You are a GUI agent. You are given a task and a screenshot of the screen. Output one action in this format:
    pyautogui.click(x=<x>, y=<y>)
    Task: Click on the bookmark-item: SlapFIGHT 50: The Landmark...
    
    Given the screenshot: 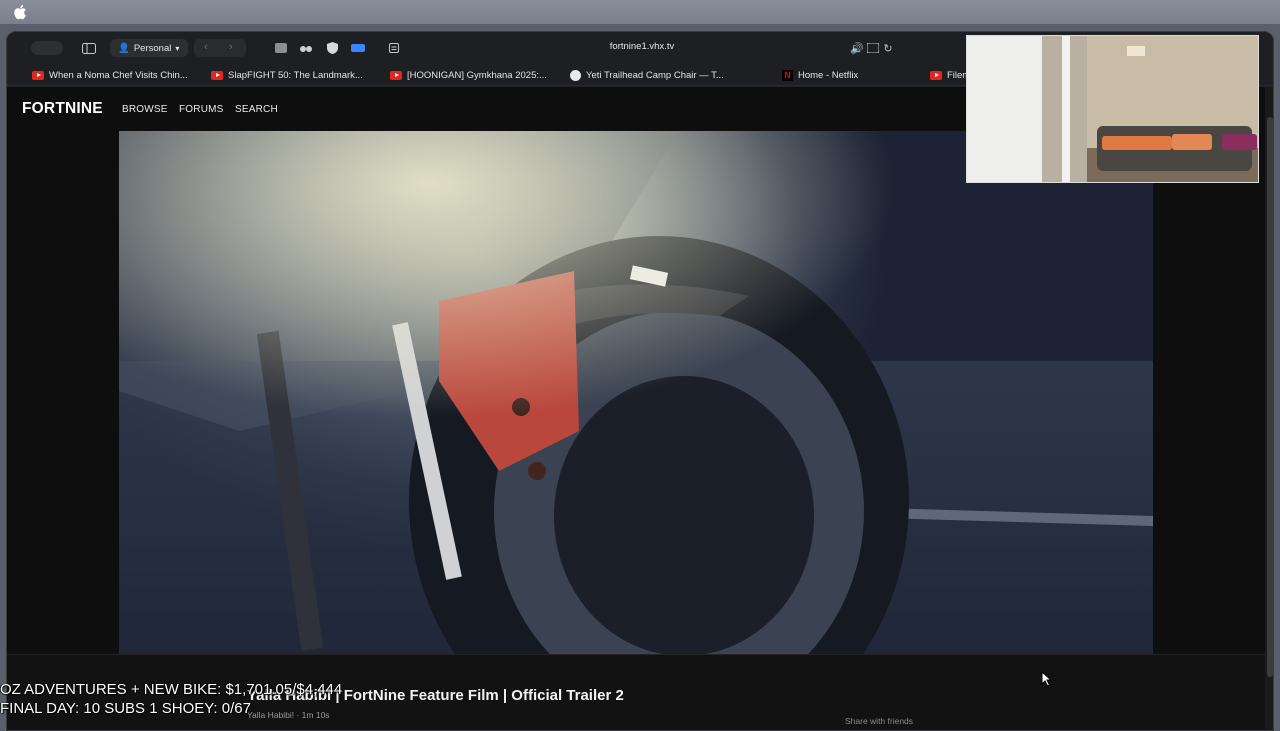 What is the action you would take?
    pyautogui.click(x=287, y=75)
    